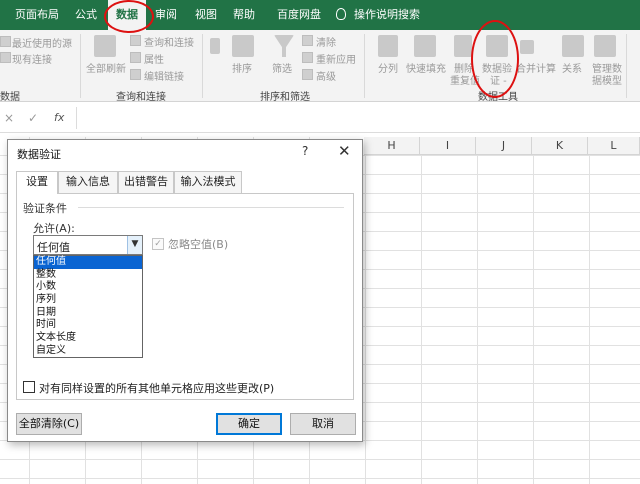 This screenshot has width=640, height=484. Describe the element at coordinates (158, 244) in the screenshot. I see `ignore-blank-checkbox: ✓` at that location.